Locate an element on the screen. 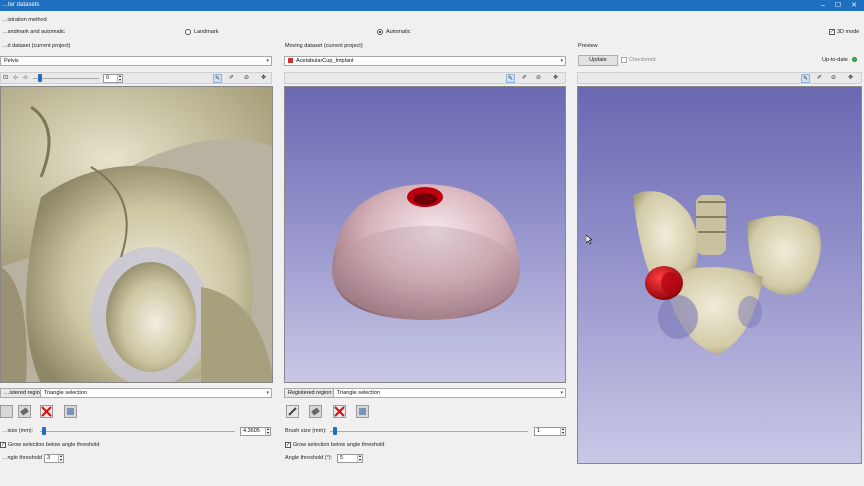 This screenshot has height=486, width=864. window-title: …ter datasets is located at coordinates (21, 5).